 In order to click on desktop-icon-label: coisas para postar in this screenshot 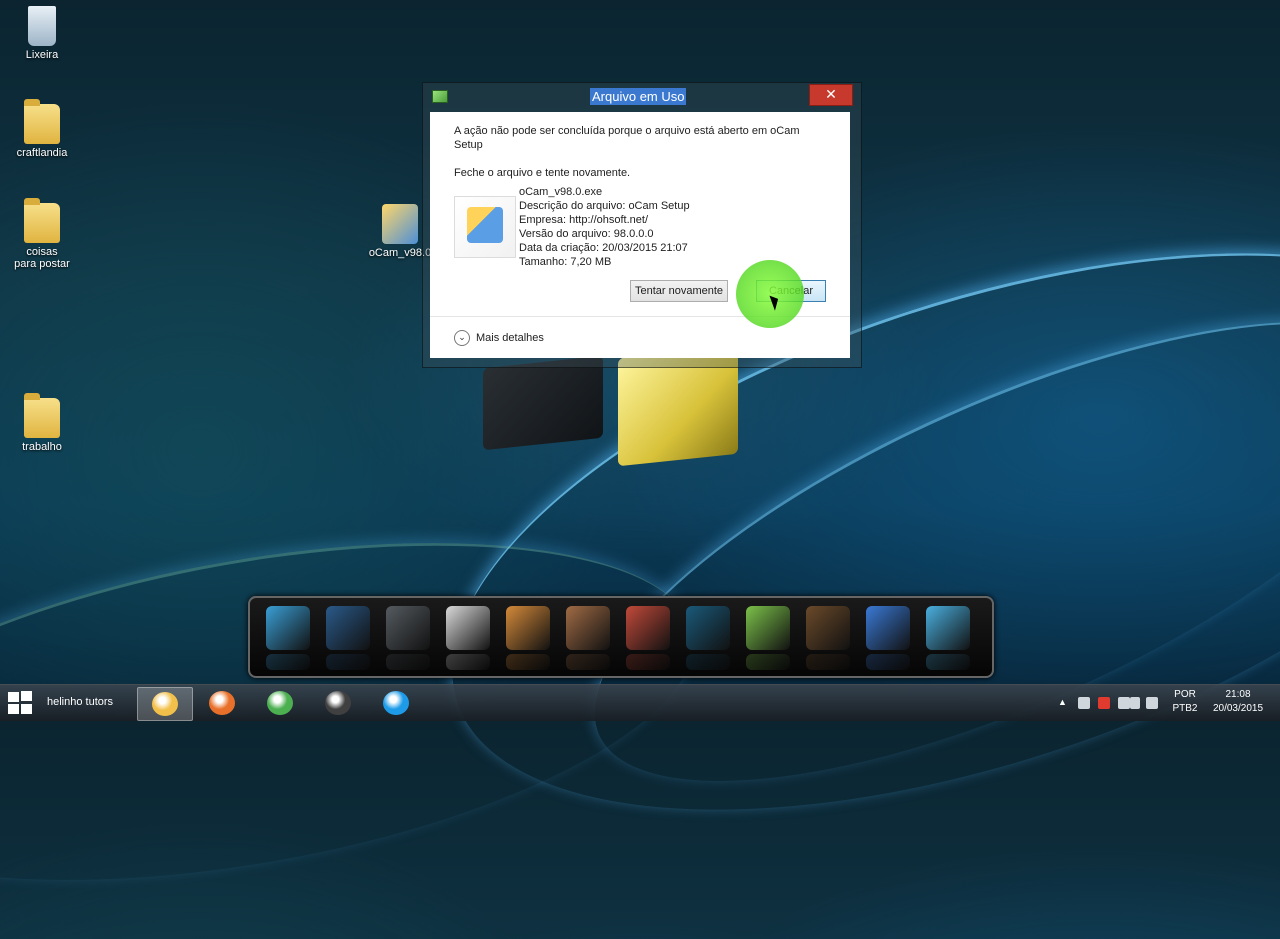, I will do `click(42, 258)`.